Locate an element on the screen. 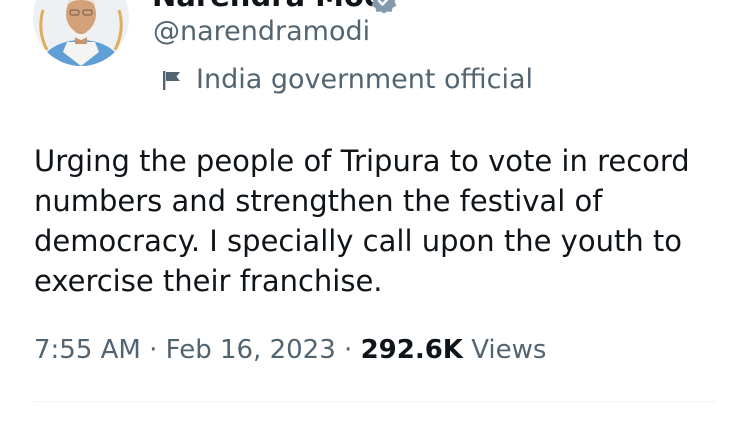 The height and width of the screenshot is (430, 750). verified-badge-icon is located at coordinates (384, 6).